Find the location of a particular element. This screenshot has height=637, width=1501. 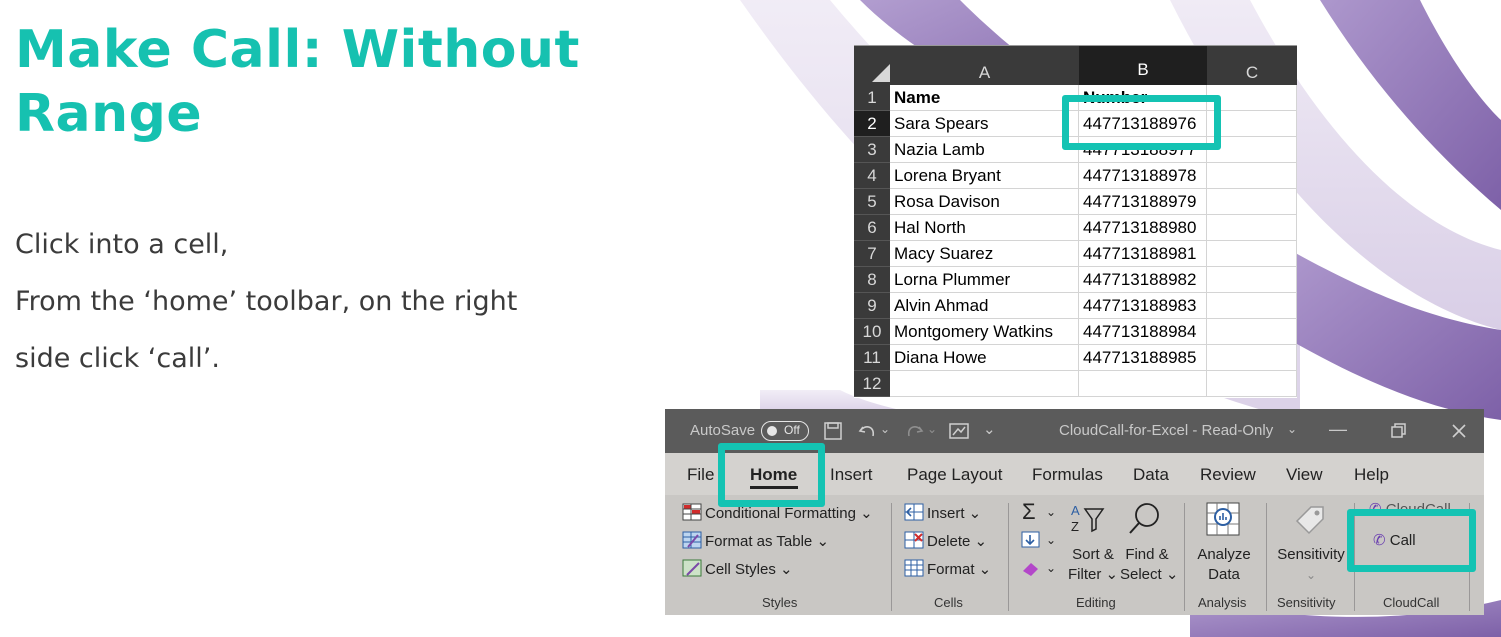

cell-number: 447713188981 is located at coordinates (1143, 254).